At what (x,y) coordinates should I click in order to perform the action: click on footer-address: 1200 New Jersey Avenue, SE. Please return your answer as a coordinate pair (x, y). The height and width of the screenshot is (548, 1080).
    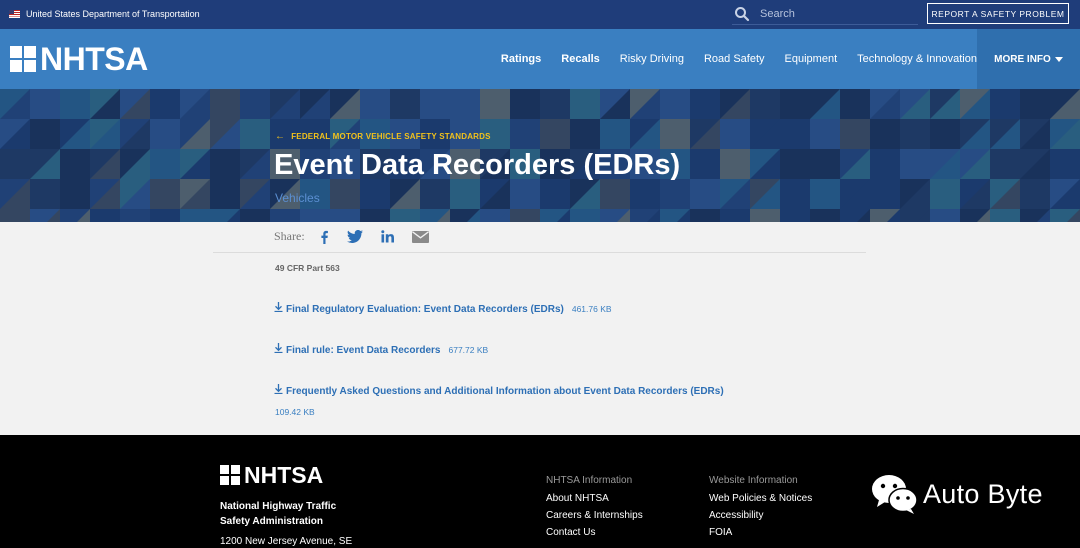
    Looking at the image, I should click on (286, 541).